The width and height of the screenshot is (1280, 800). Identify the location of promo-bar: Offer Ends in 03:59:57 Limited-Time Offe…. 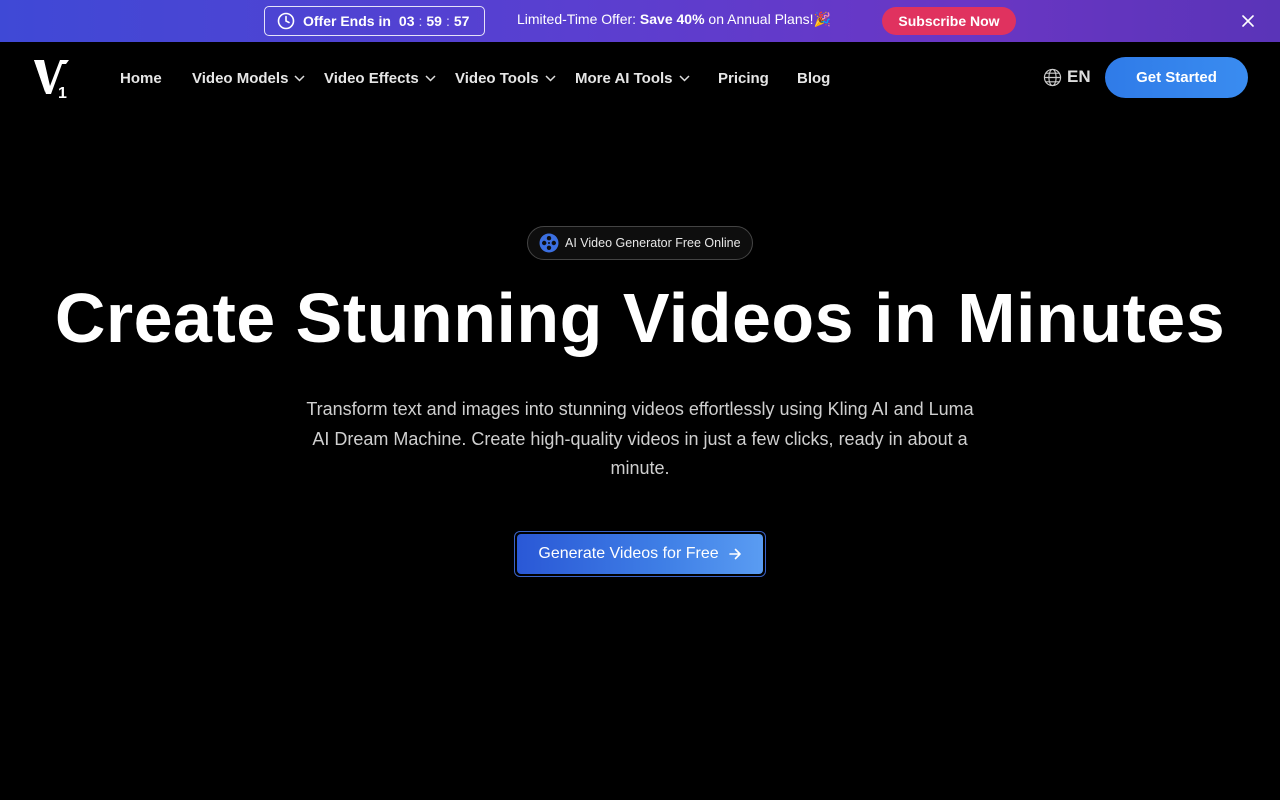
(640, 21).